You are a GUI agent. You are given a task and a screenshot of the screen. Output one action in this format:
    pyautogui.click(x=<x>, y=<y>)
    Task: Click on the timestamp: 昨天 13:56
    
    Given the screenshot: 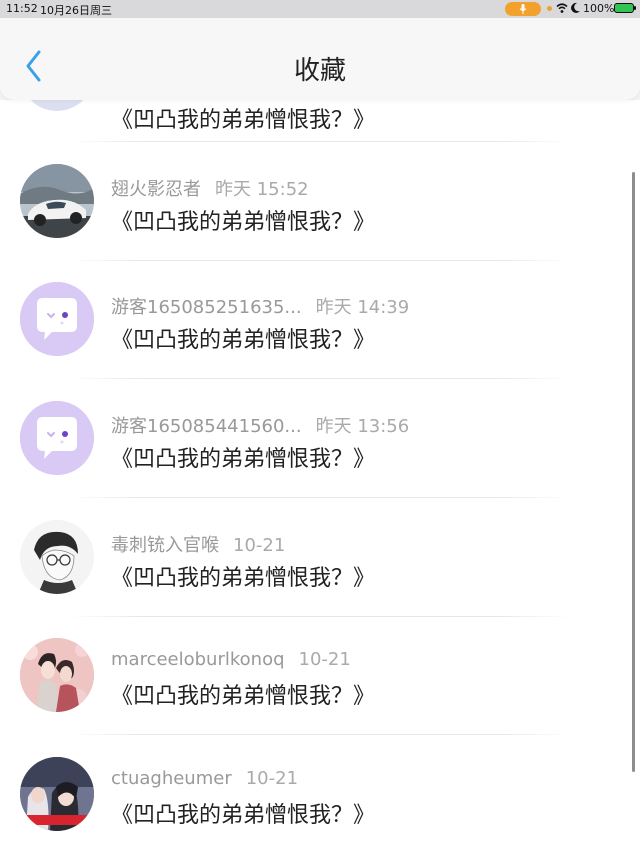 What is the action you would take?
    pyautogui.click(x=362, y=426)
    